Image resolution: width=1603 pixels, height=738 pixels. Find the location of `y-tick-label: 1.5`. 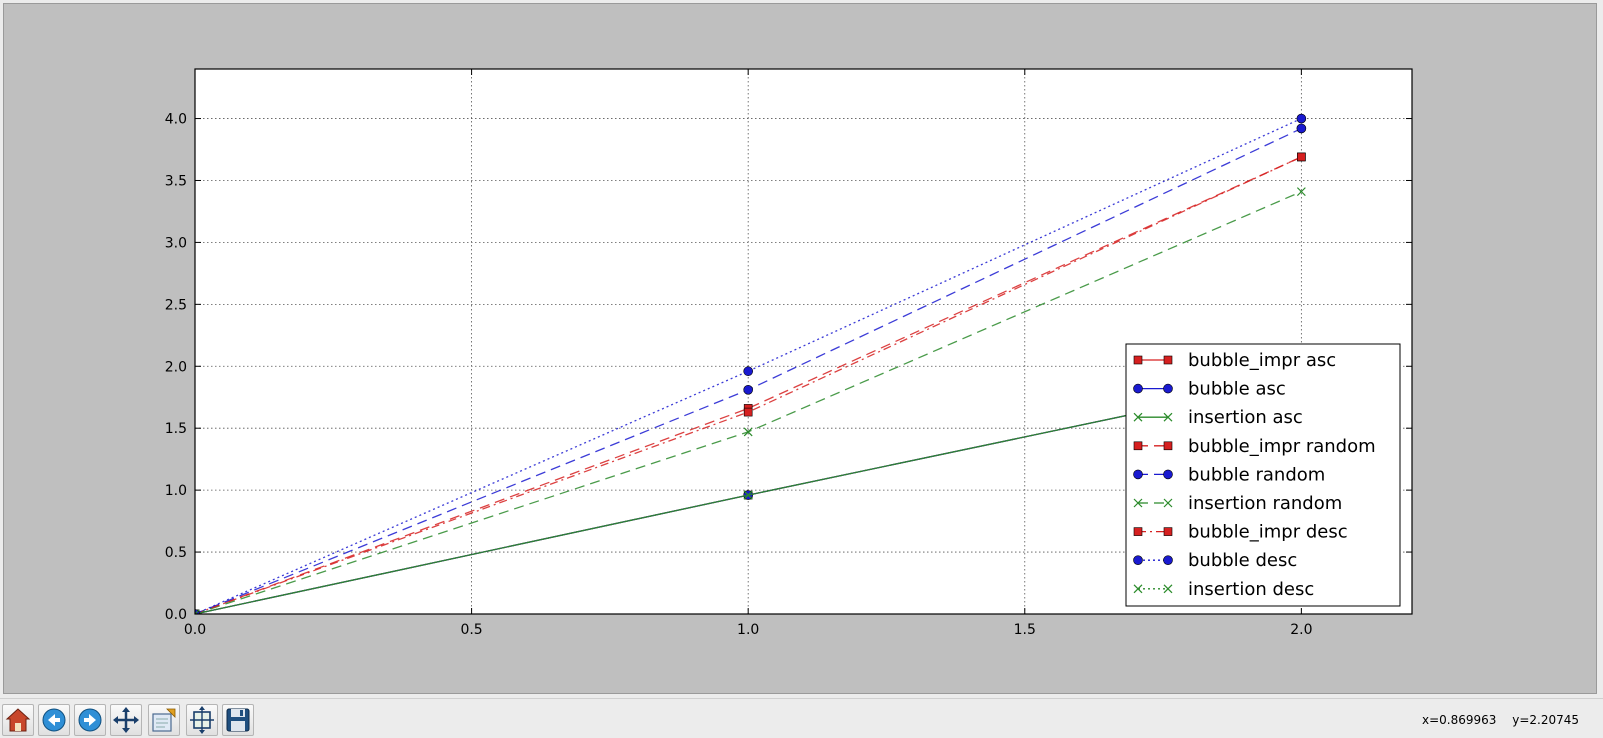

y-tick-label: 1.5 is located at coordinates (176, 429).